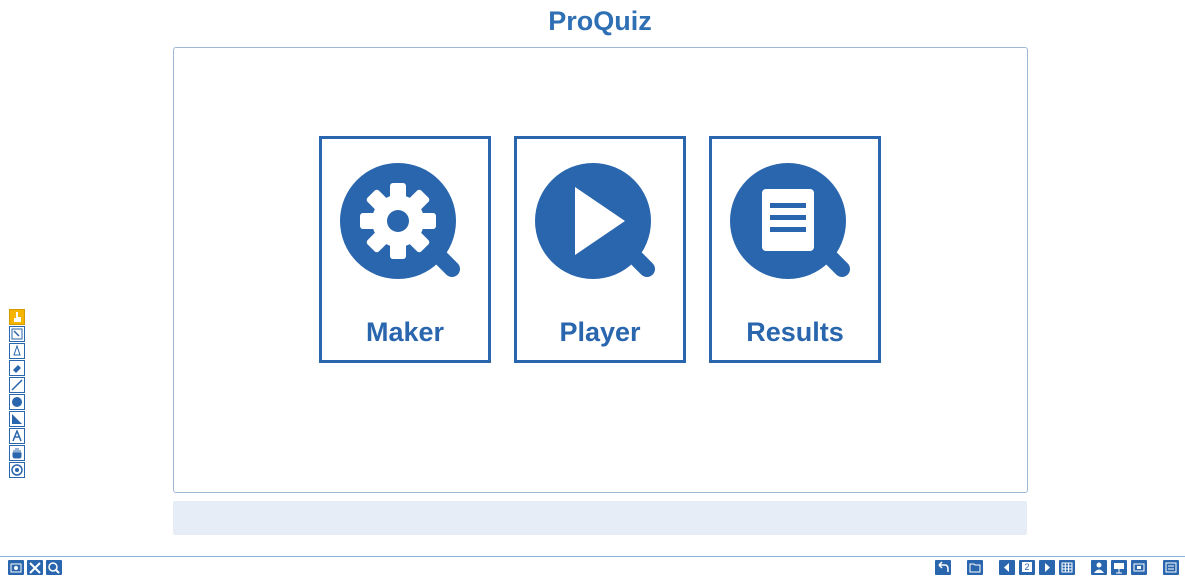 The height and width of the screenshot is (577, 1185). Describe the element at coordinates (1047, 567) in the screenshot. I see `next-page-icon` at that location.